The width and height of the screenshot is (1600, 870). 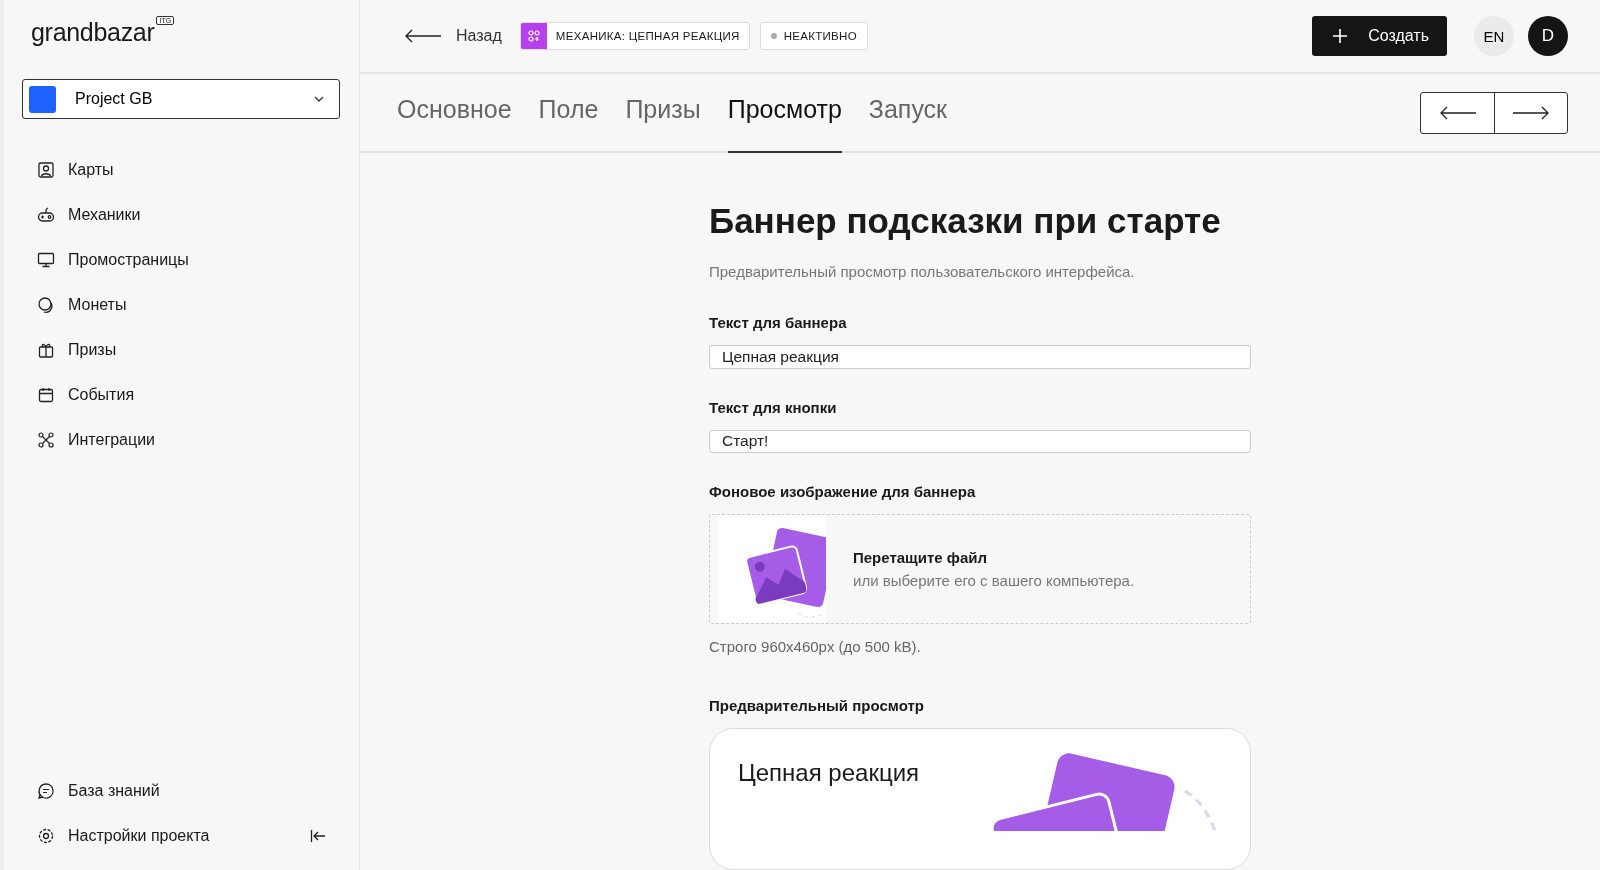 What do you see at coordinates (829, 773) in the screenshot?
I see `banner-text: Цепная реакция` at bounding box center [829, 773].